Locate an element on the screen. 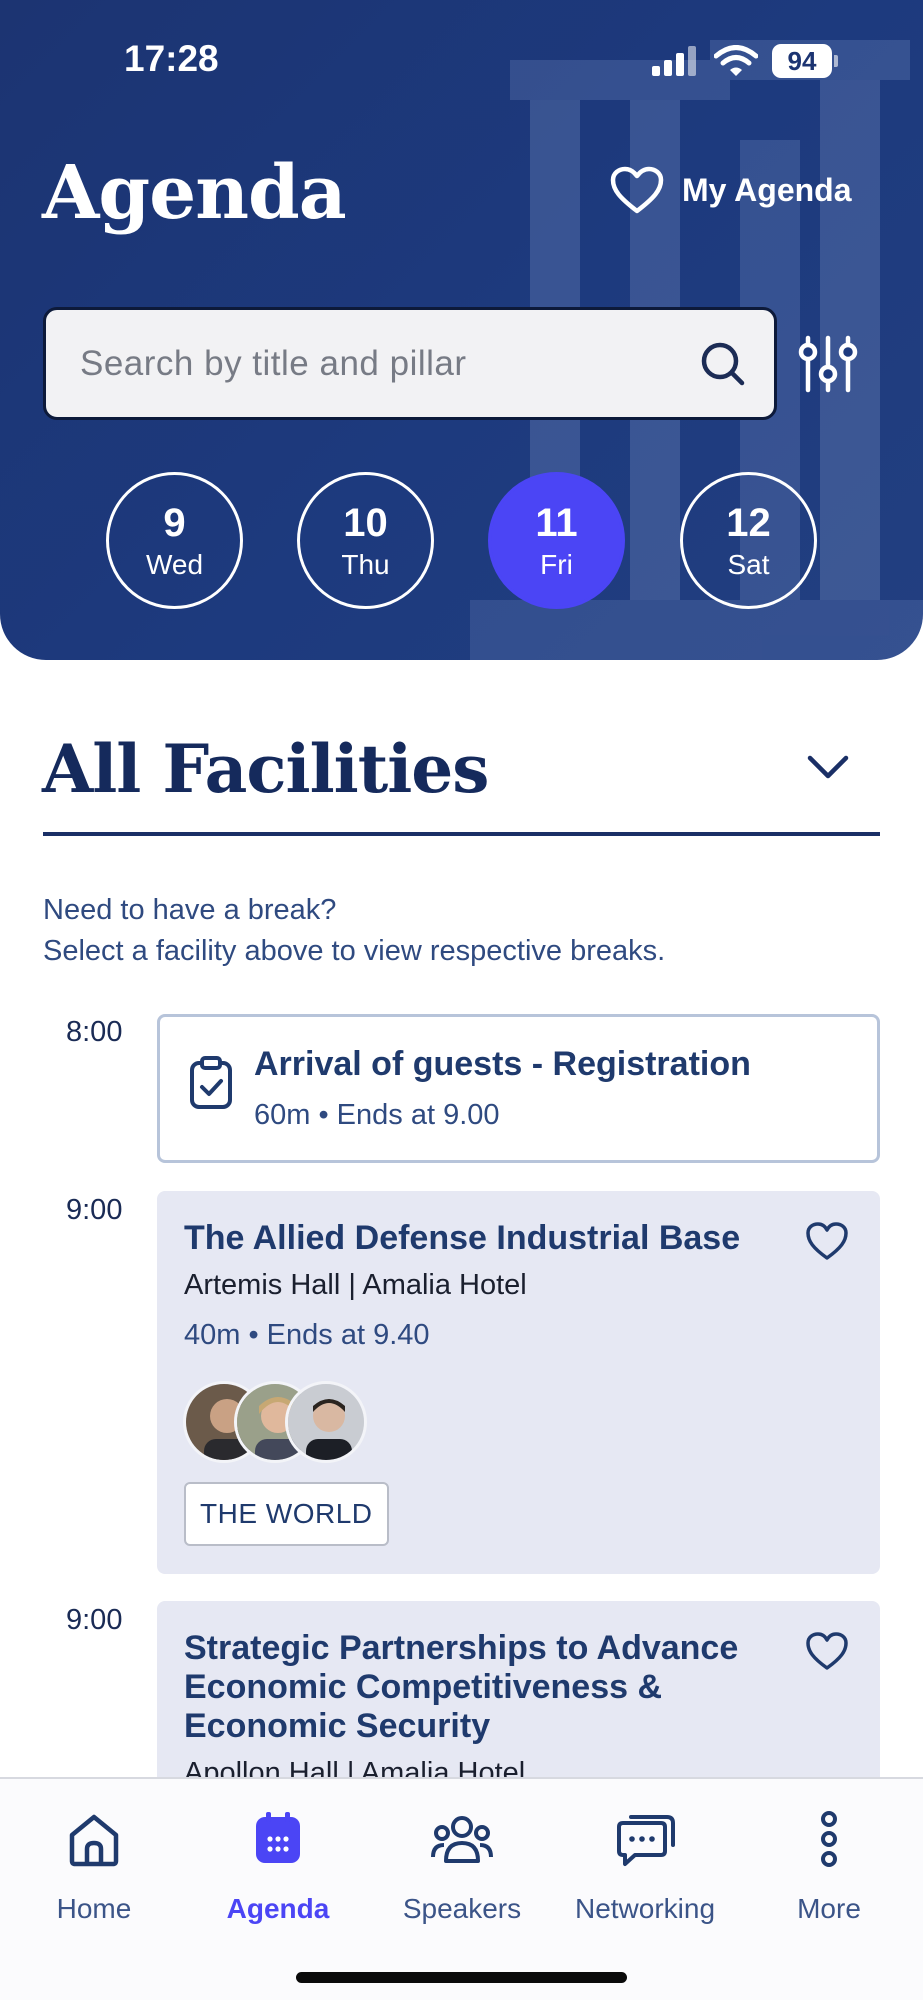  nav-label: More is located at coordinates (829, 1908).